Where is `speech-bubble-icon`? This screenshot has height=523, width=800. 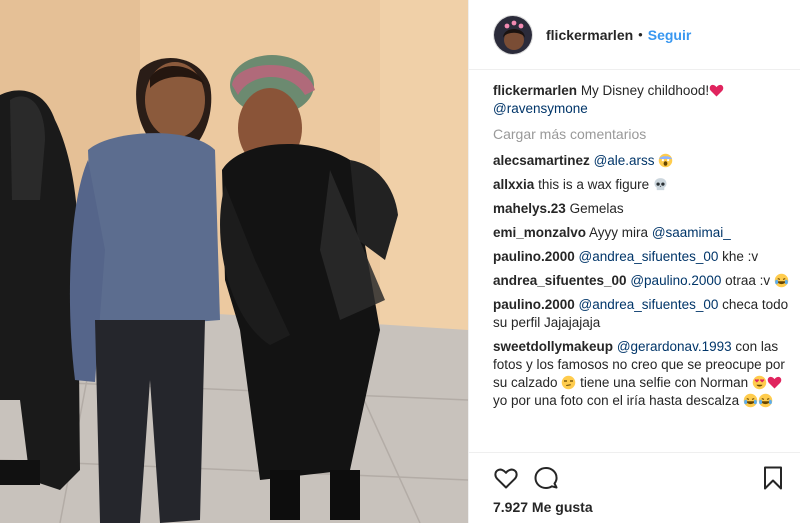
speech-bubble-icon is located at coordinates (546, 478).